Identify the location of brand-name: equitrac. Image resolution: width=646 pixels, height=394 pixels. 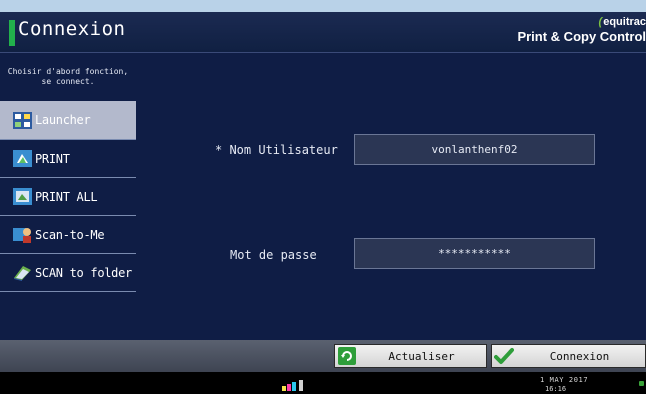
(624, 22).